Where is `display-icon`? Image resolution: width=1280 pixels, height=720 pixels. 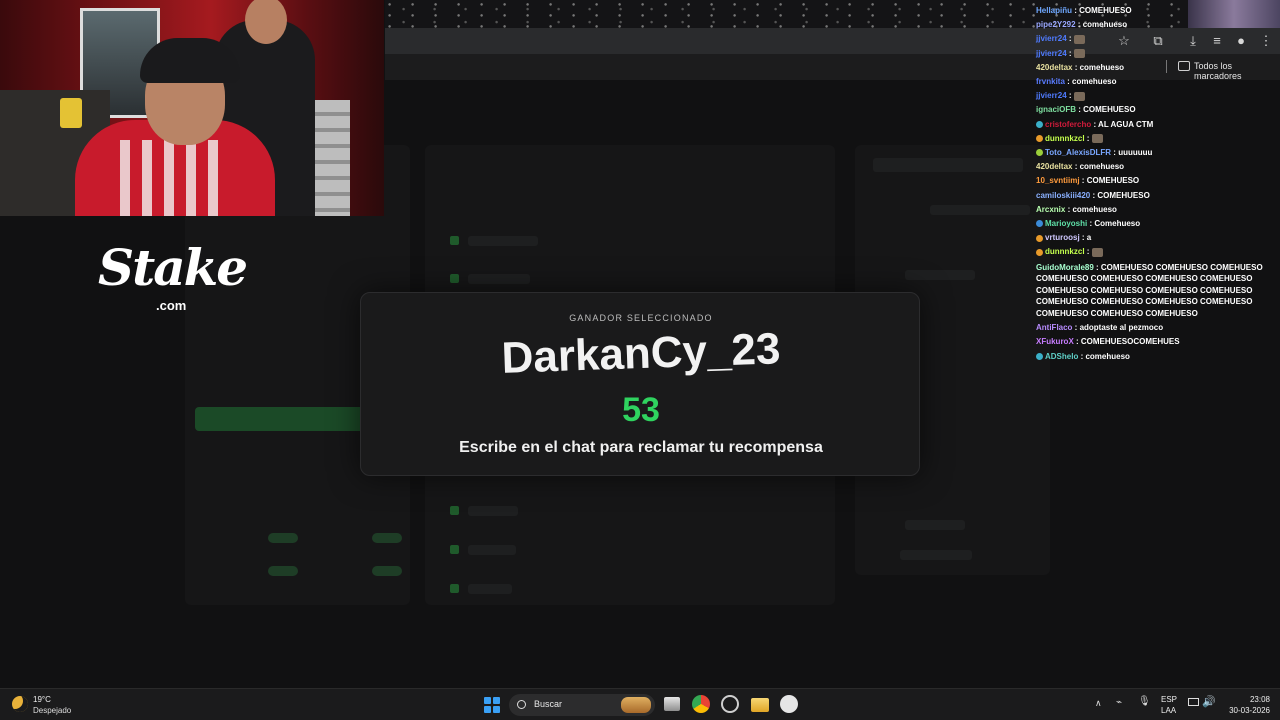 display-icon is located at coordinates (1193, 702).